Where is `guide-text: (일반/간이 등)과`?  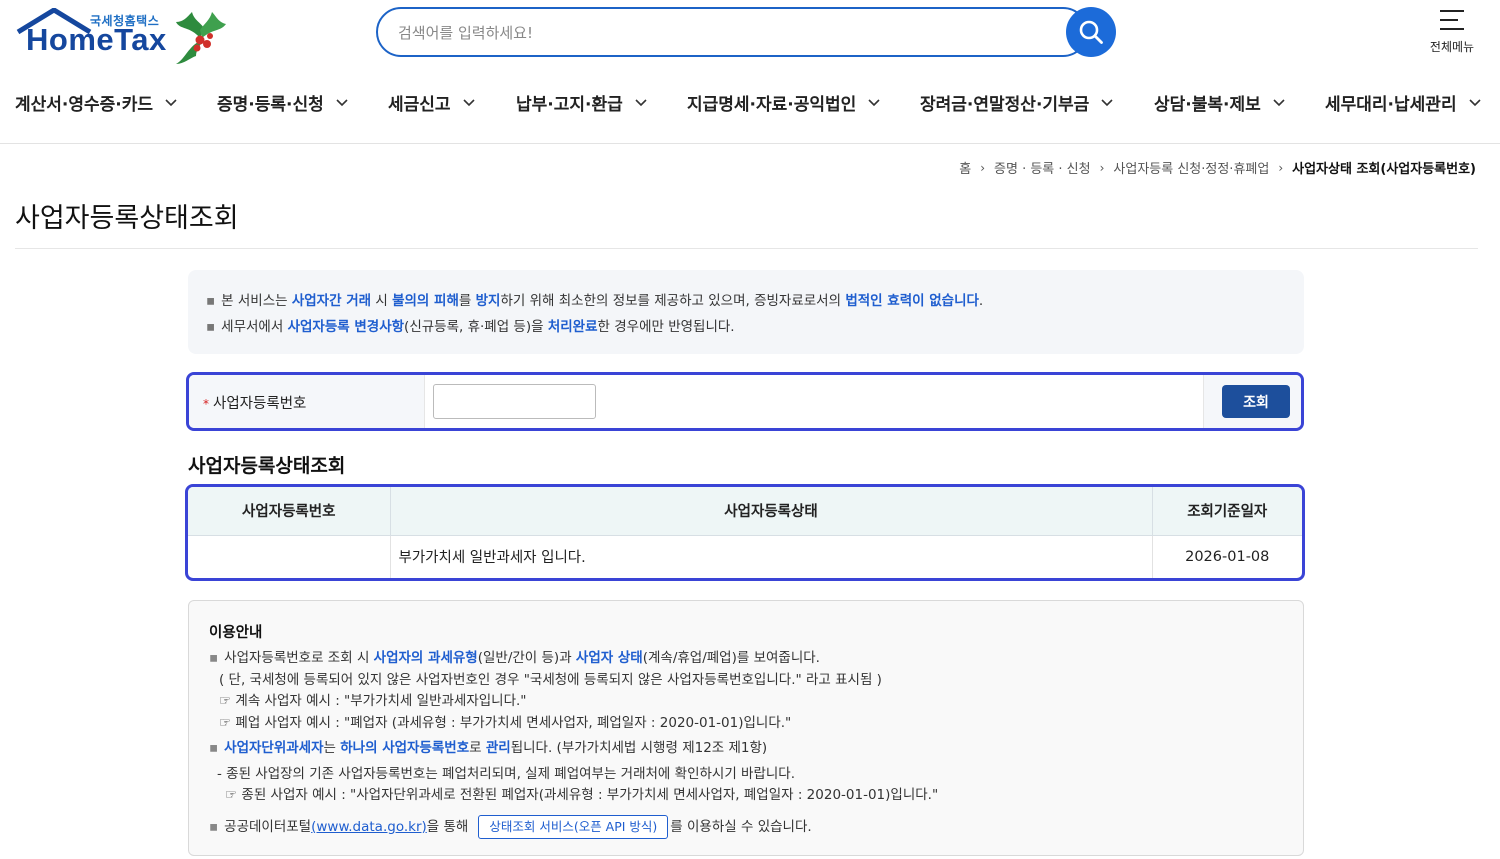
guide-text: (일반/간이 등)과 is located at coordinates (526, 658).